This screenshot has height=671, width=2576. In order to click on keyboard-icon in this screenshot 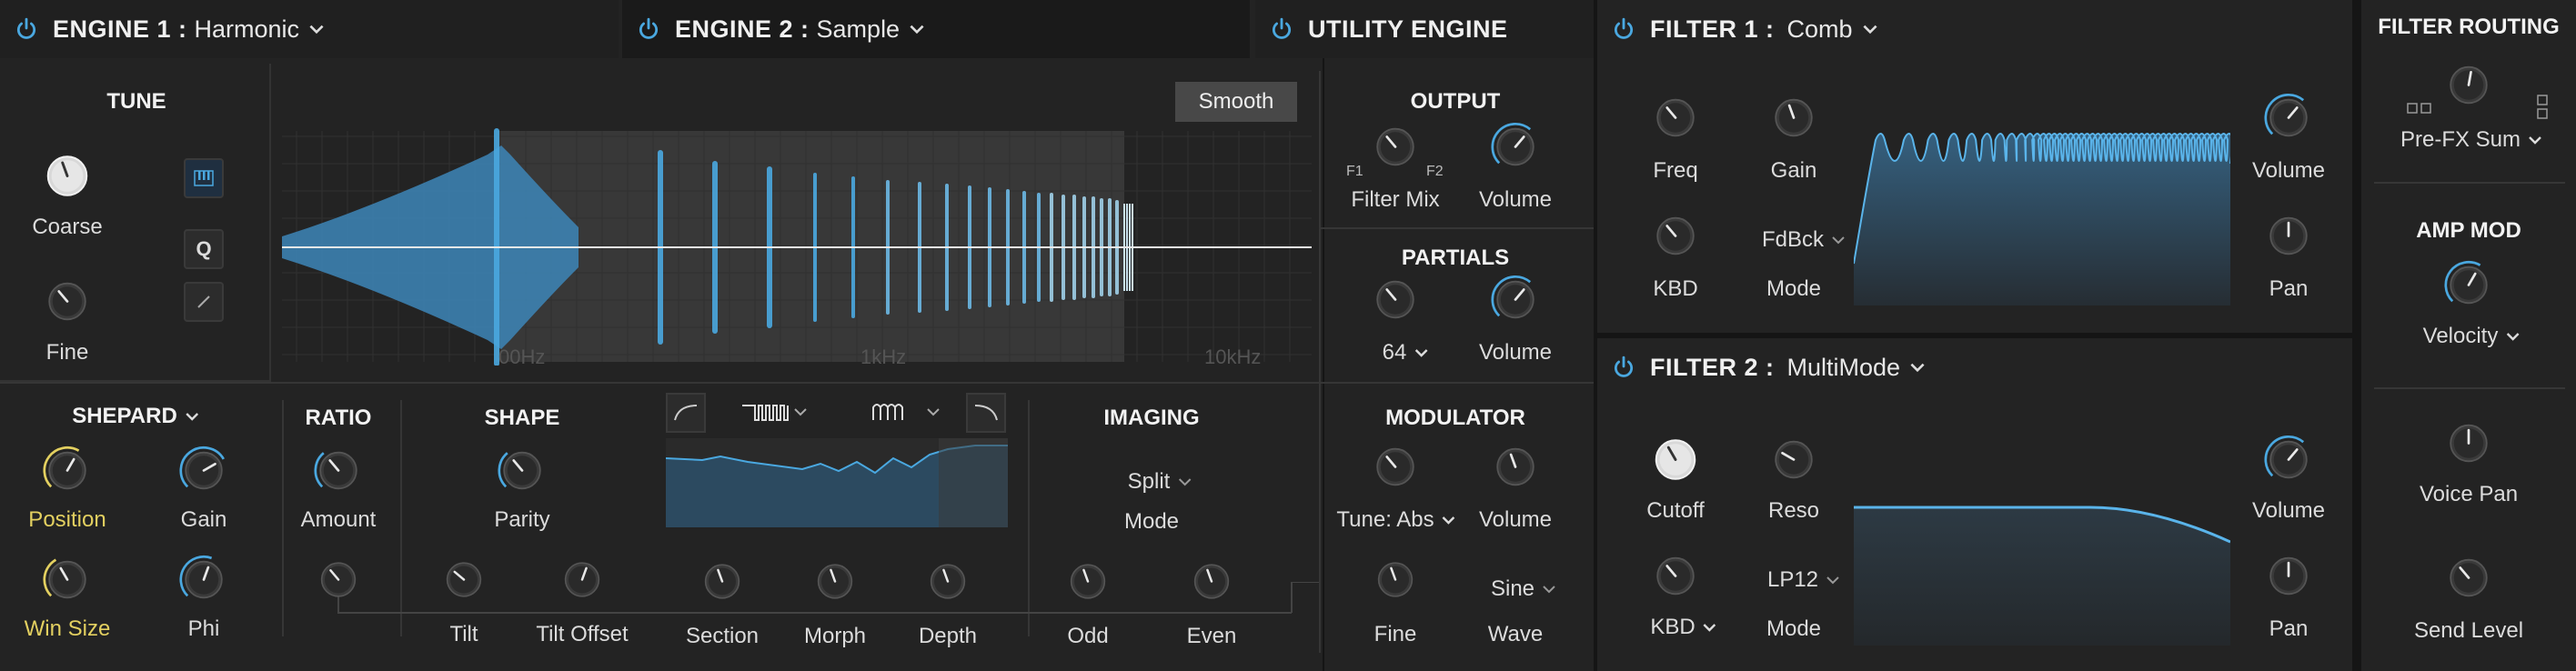, I will do `click(204, 178)`.